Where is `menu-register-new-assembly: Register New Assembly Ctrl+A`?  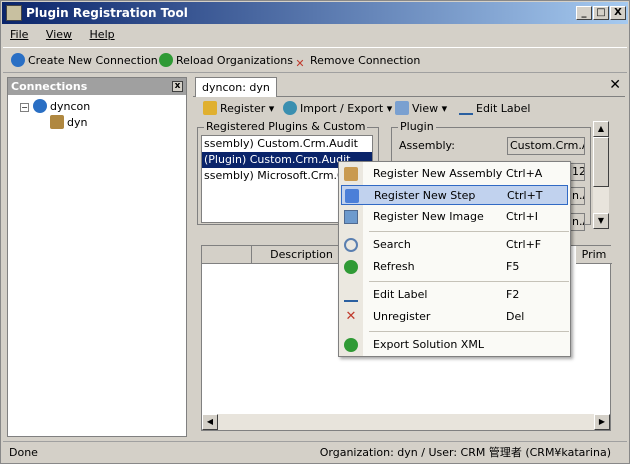 menu-register-new-assembly: Register New Assembly Ctrl+A is located at coordinates (454, 174).